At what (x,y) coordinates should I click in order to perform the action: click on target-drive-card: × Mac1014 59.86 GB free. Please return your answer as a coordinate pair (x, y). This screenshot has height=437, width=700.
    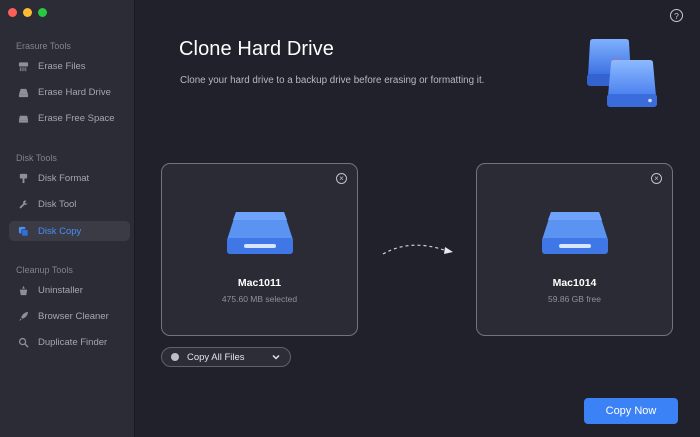
    Looking at the image, I should click on (574, 249).